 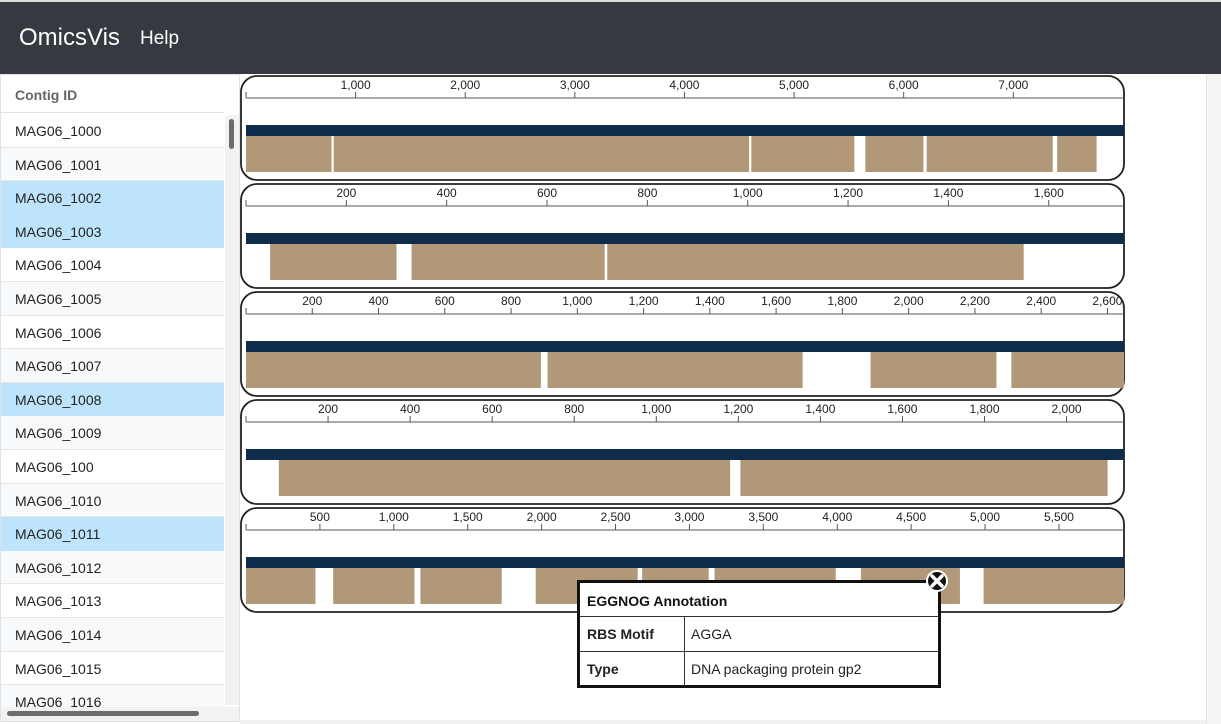 I want to click on contig-id-column-header: Contig ID, so click(x=112, y=94).